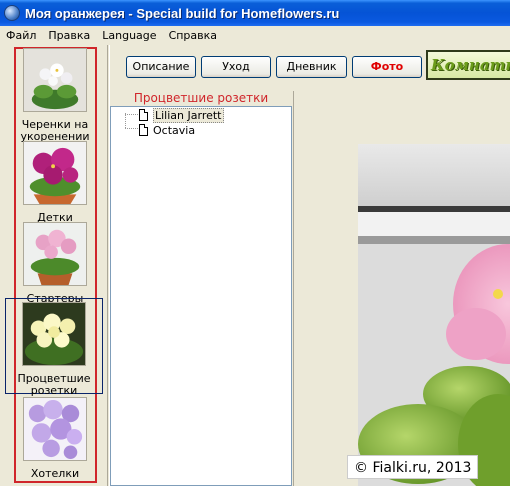 The height and width of the screenshot is (486, 510). I want to click on violet-blooming-rosette-thumb, so click(54, 334).